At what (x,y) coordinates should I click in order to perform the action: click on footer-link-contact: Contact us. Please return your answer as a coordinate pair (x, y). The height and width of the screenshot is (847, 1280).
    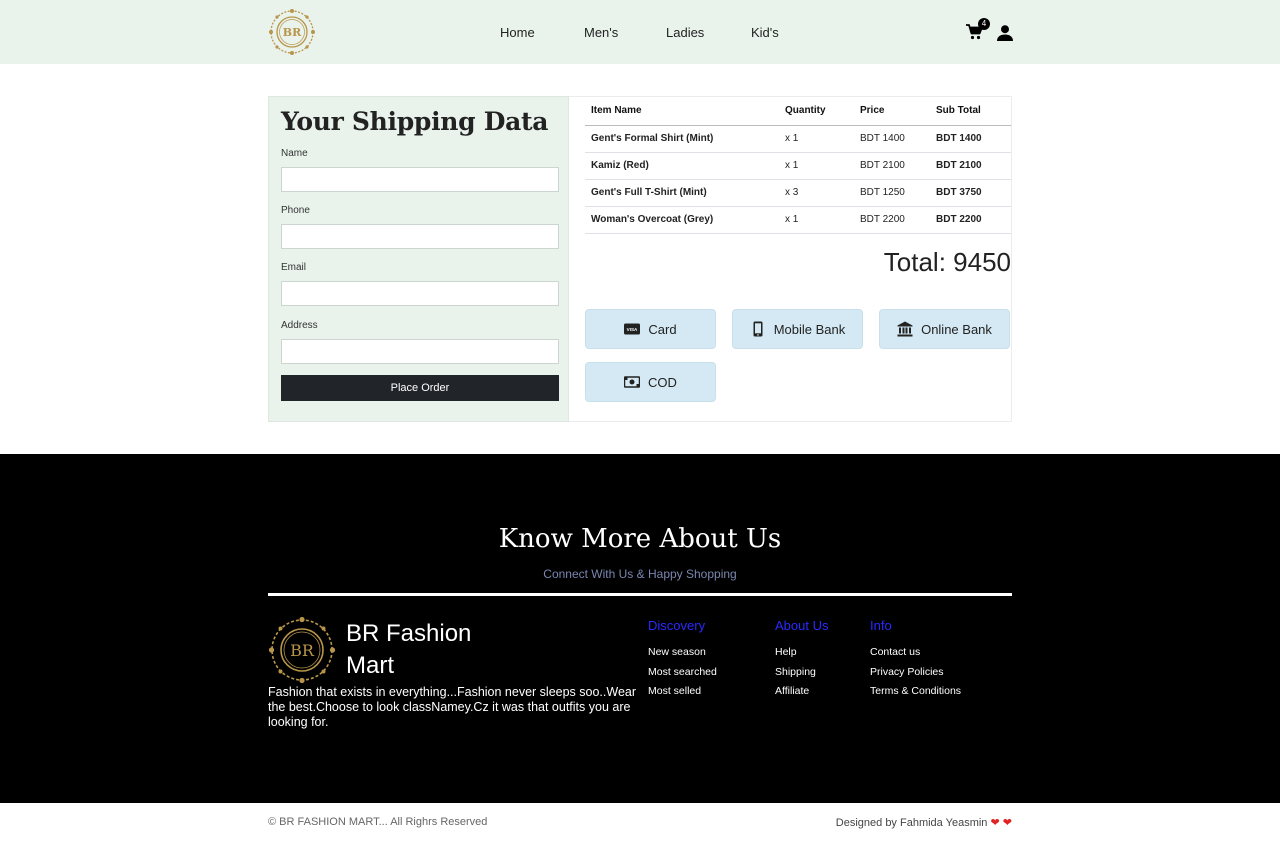
    Looking at the image, I should click on (915, 653).